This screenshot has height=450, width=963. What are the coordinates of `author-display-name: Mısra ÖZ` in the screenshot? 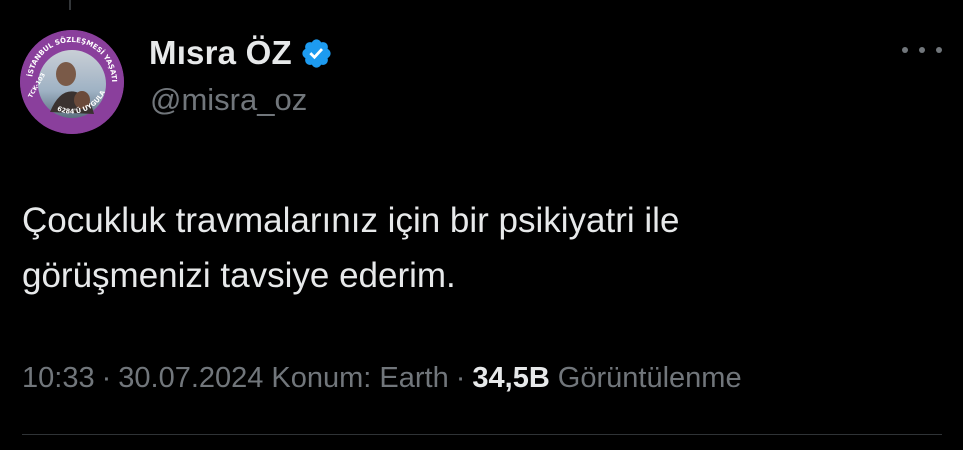 It's located at (220, 53).